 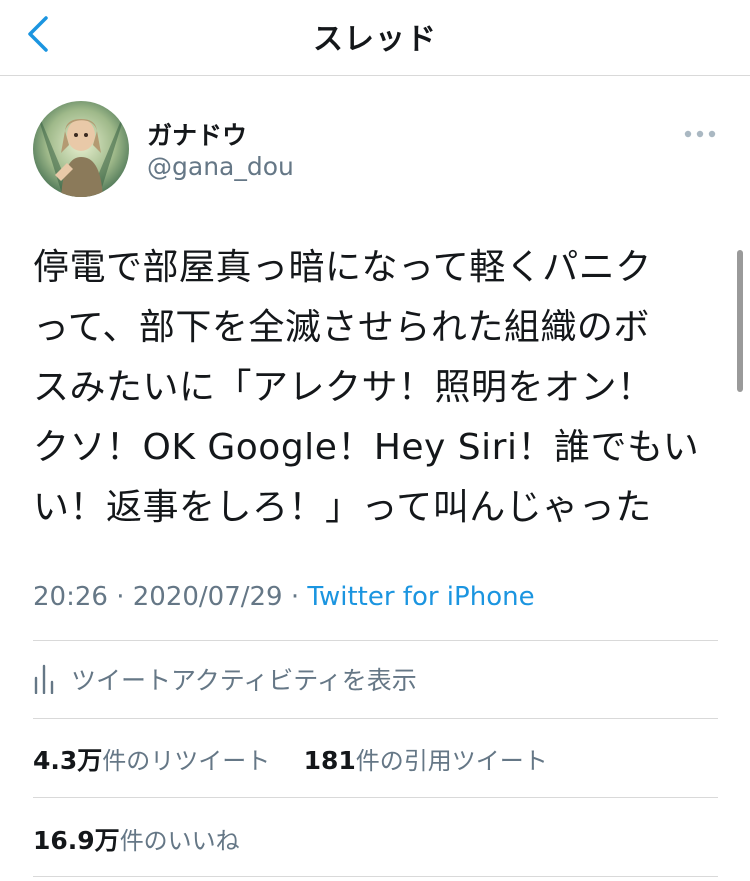 I want to click on likes-stat: 16.9万件のいいね, so click(x=136, y=840).